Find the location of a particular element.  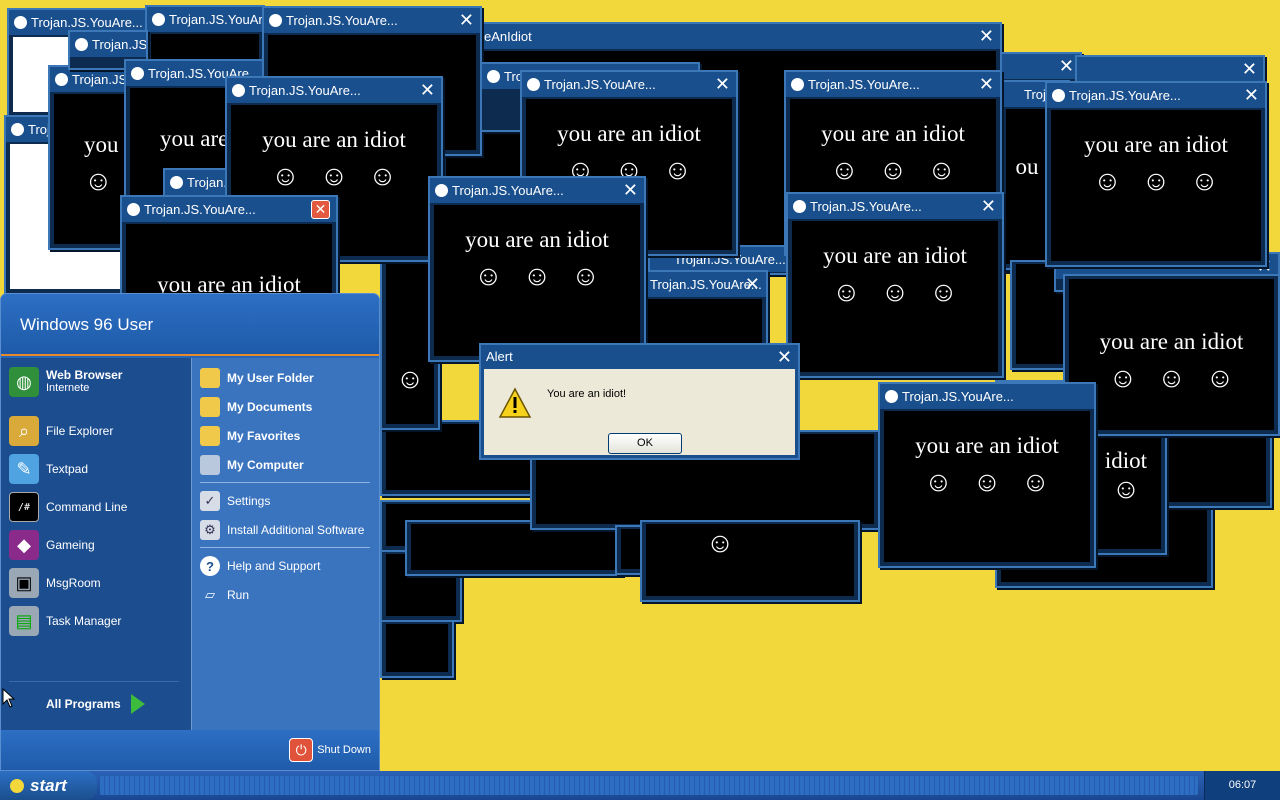

folder-search-icon: ⌕ is located at coordinates (24, 431).